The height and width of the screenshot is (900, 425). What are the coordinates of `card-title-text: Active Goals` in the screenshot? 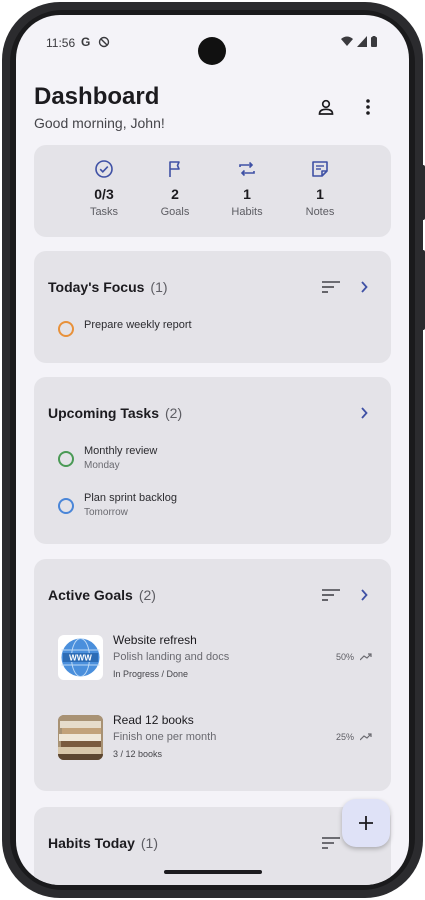 It's located at (90, 595).